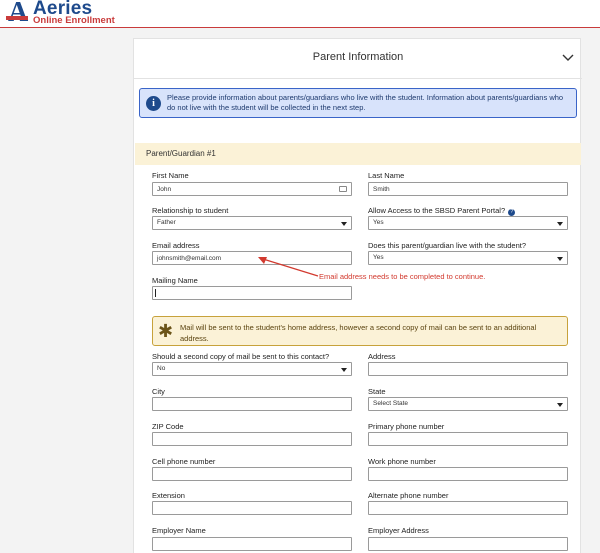  I want to click on extension-input, so click(252, 508).